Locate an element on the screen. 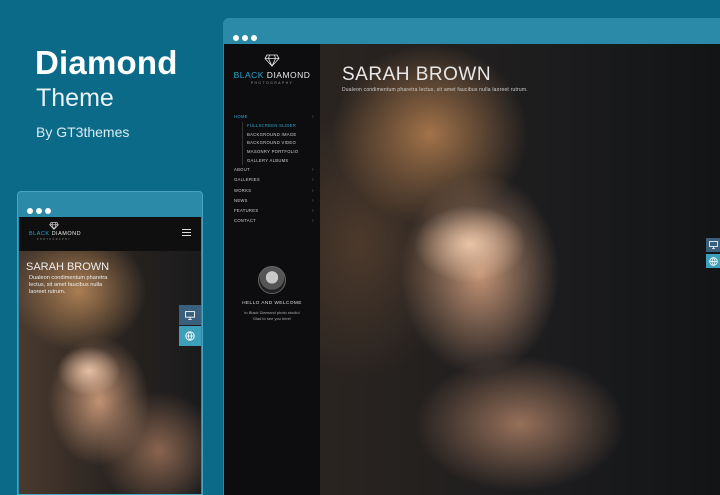  avatar is located at coordinates (272, 280).